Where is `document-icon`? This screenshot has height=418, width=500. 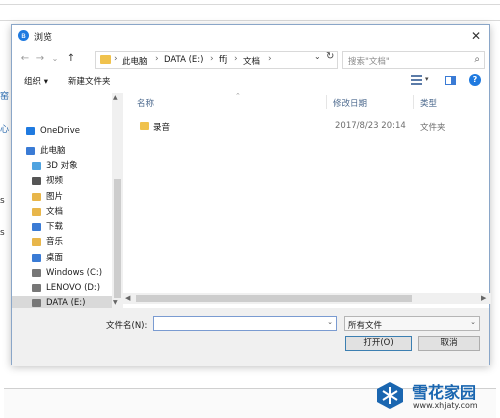 document-icon is located at coordinates (36, 212).